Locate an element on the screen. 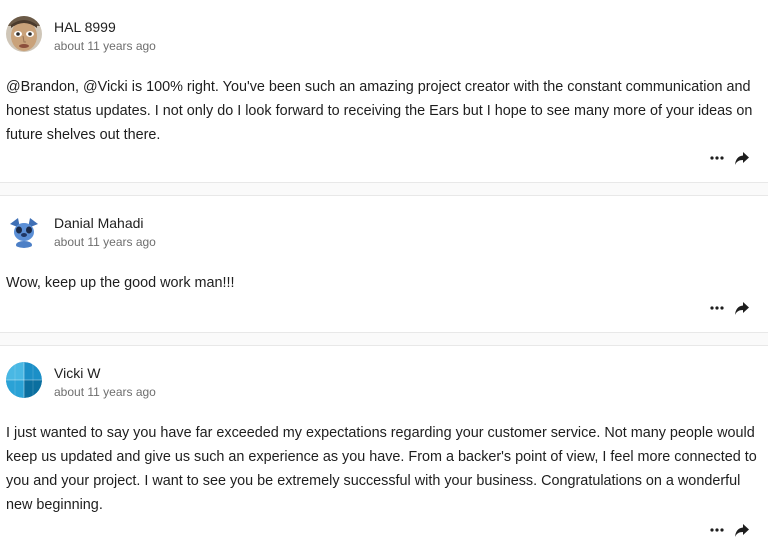  comment-author: Vicki W is located at coordinates (77, 373).